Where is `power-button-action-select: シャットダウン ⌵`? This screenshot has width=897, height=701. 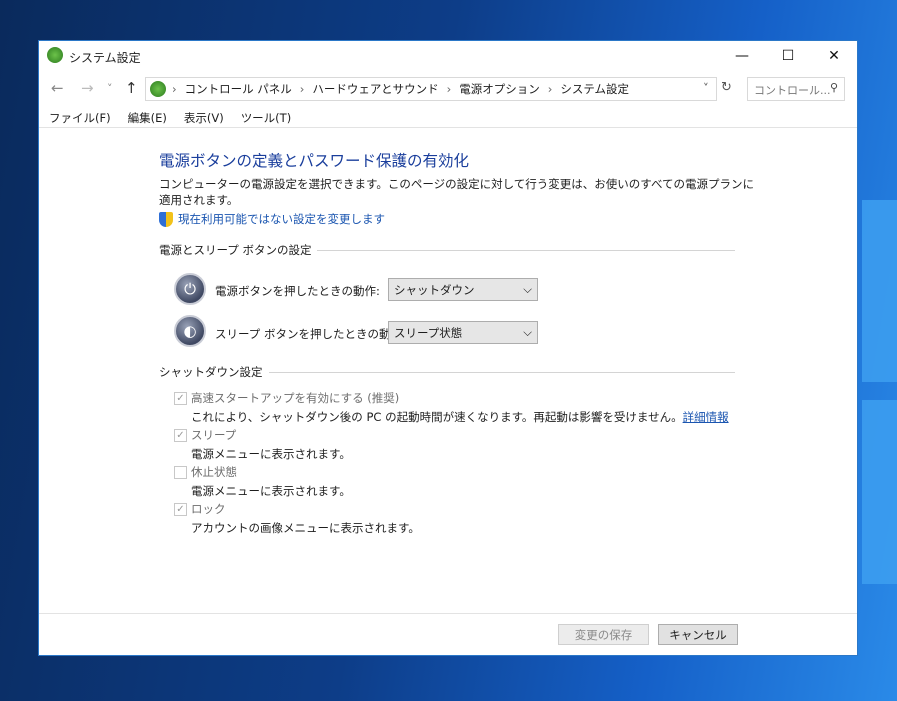 power-button-action-select: シャットダウン ⌵ is located at coordinates (463, 289).